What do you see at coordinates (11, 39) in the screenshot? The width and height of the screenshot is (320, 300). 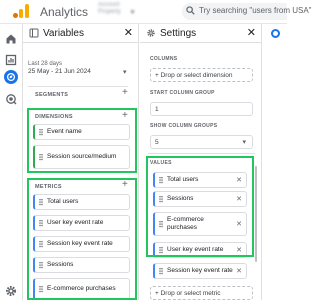 I see `home-icon` at bounding box center [11, 39].